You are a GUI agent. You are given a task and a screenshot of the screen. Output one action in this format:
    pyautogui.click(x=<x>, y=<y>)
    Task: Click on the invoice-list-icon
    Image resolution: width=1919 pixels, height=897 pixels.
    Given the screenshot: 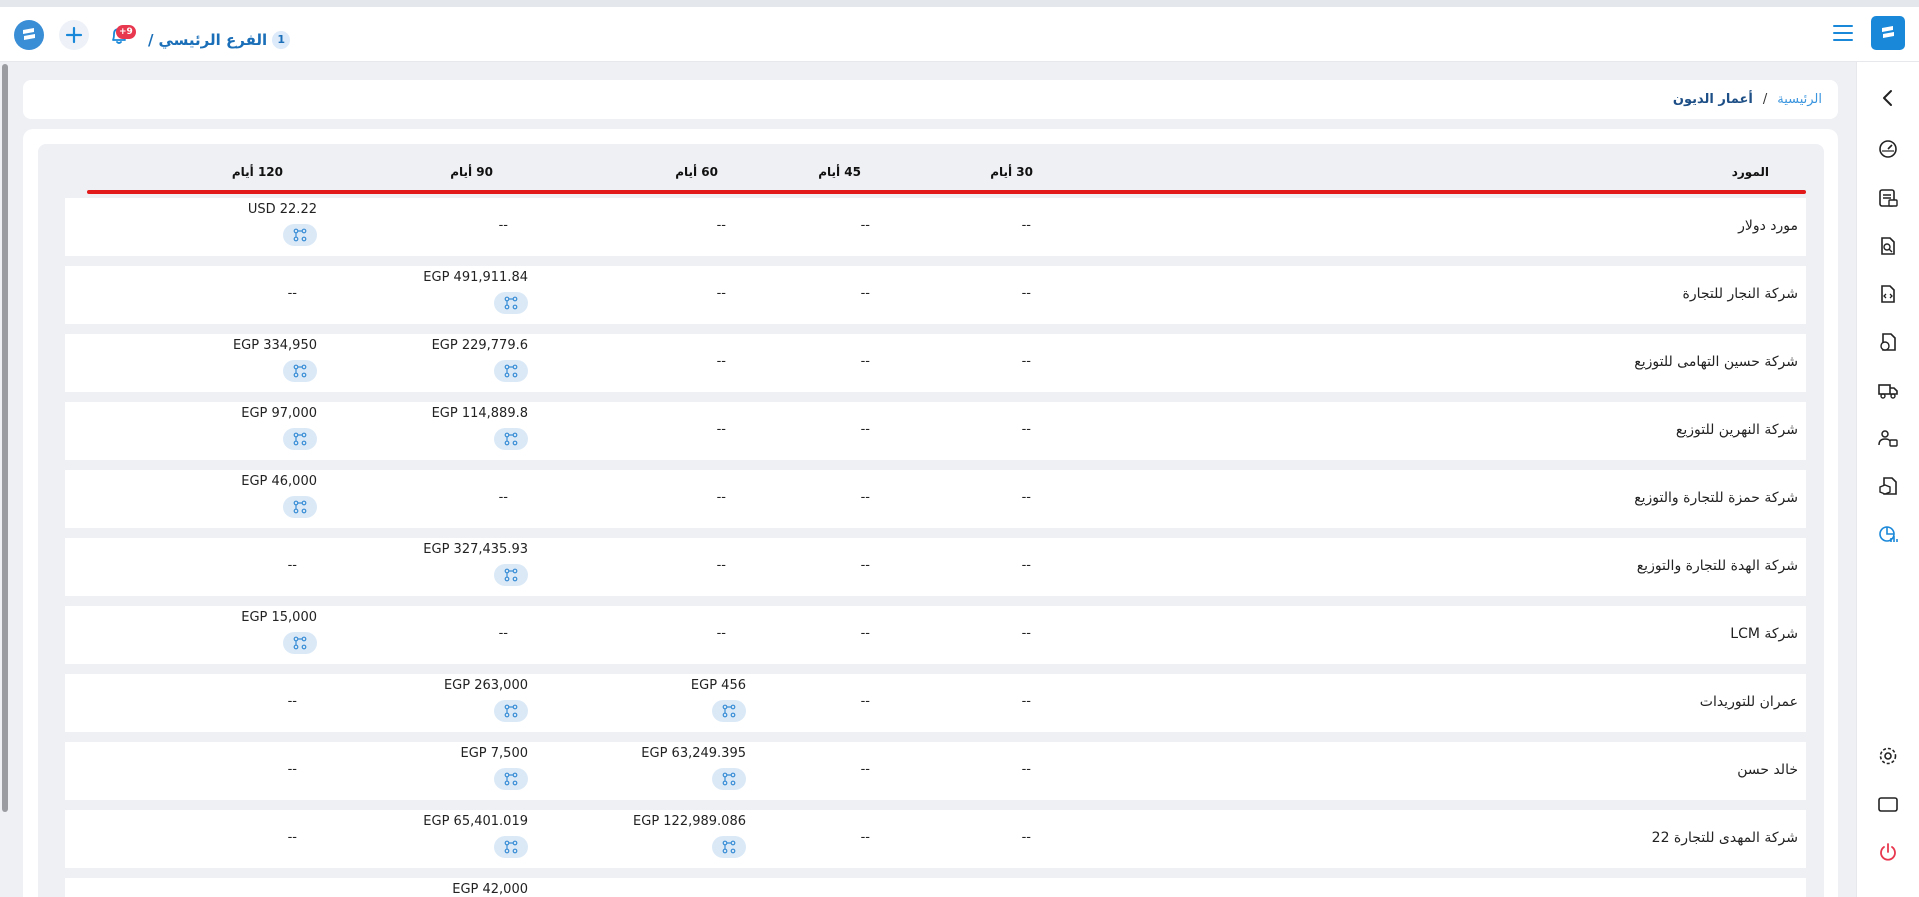 What is the action you would take?
    pyautogui.click(x=1888, y=198)
    